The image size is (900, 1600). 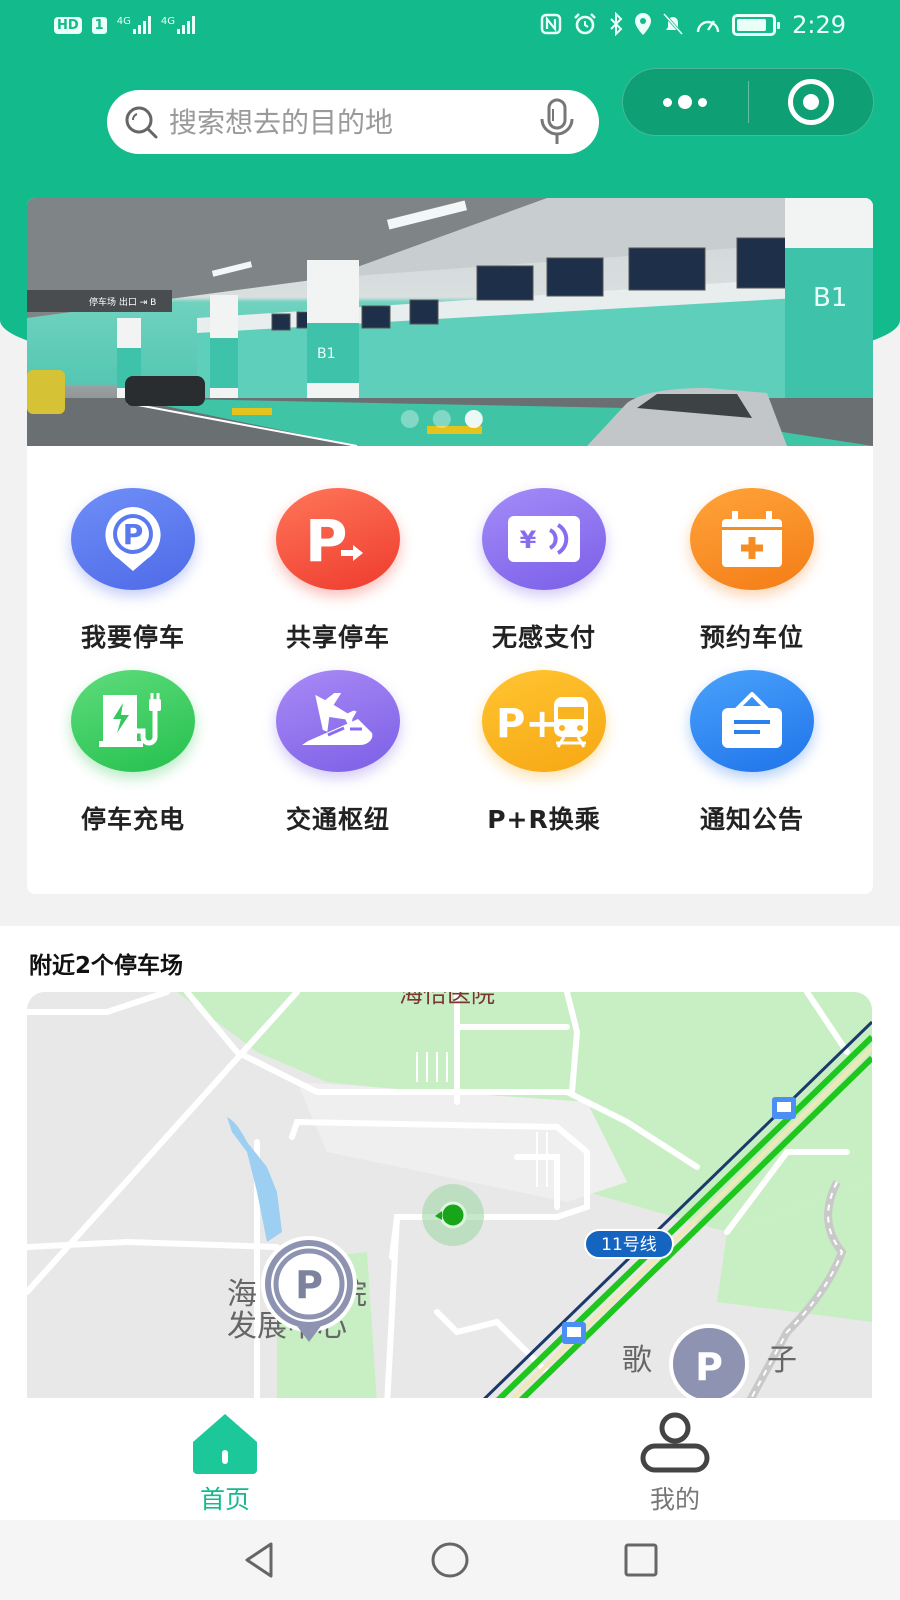 I want to click on grid-item-transport-hub: 交通枢纽, so click(x=338, y=753).